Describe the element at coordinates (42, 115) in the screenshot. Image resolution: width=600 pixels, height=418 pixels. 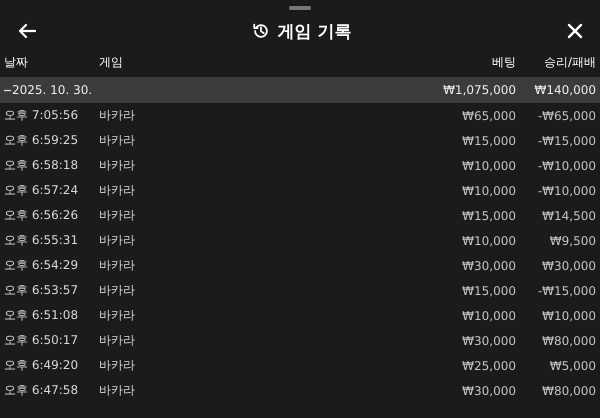
I see `time-cell-text: 오후 7:05:56` at that location.